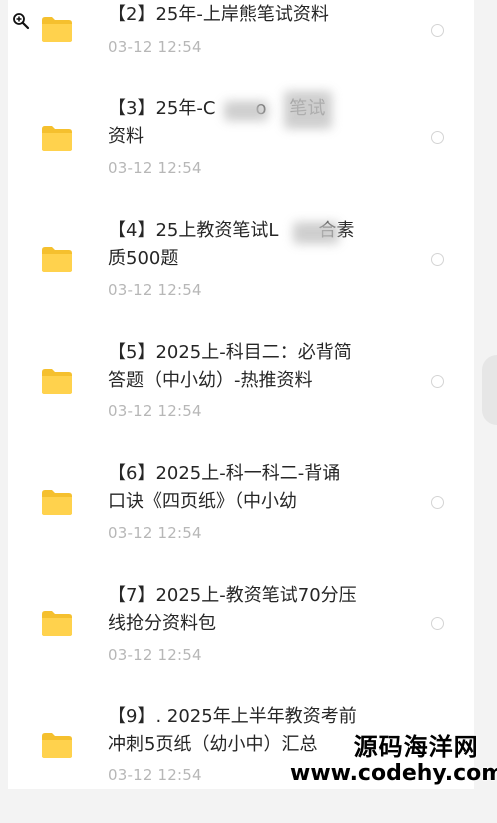 This screenshot has width=497, height=823. What do you see at coordinates (224, 487) in the screenshot?
I see `file-title: 【6】2025上-科一科二-背诵 口诀《四页纸》（中小幼` at bounding box center [224, 487].